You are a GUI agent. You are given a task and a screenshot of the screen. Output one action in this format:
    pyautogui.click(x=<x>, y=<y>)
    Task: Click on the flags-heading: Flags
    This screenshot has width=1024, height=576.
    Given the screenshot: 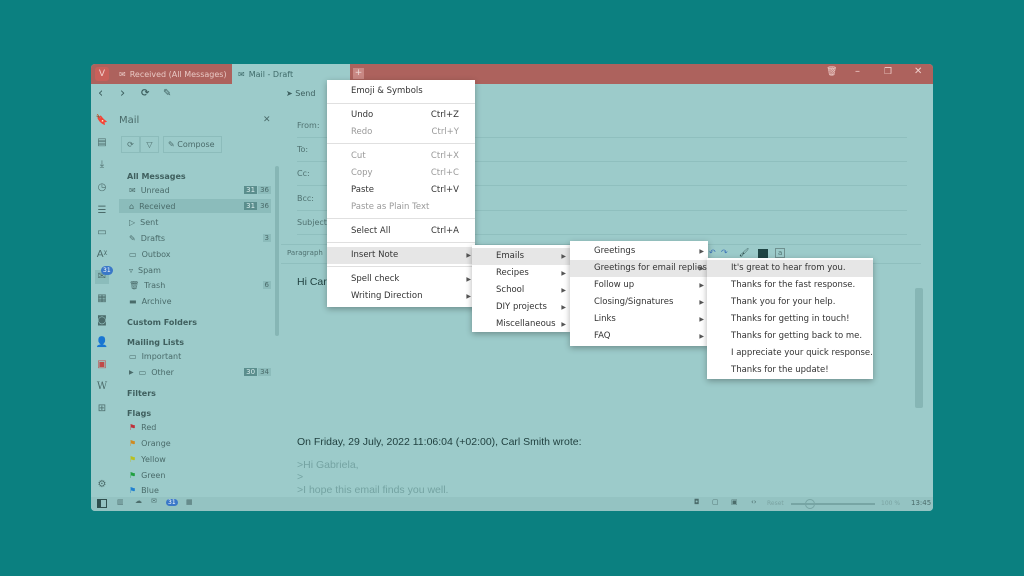 What is the action you would take?
    pyautogui.click(x=139, y=413)
    